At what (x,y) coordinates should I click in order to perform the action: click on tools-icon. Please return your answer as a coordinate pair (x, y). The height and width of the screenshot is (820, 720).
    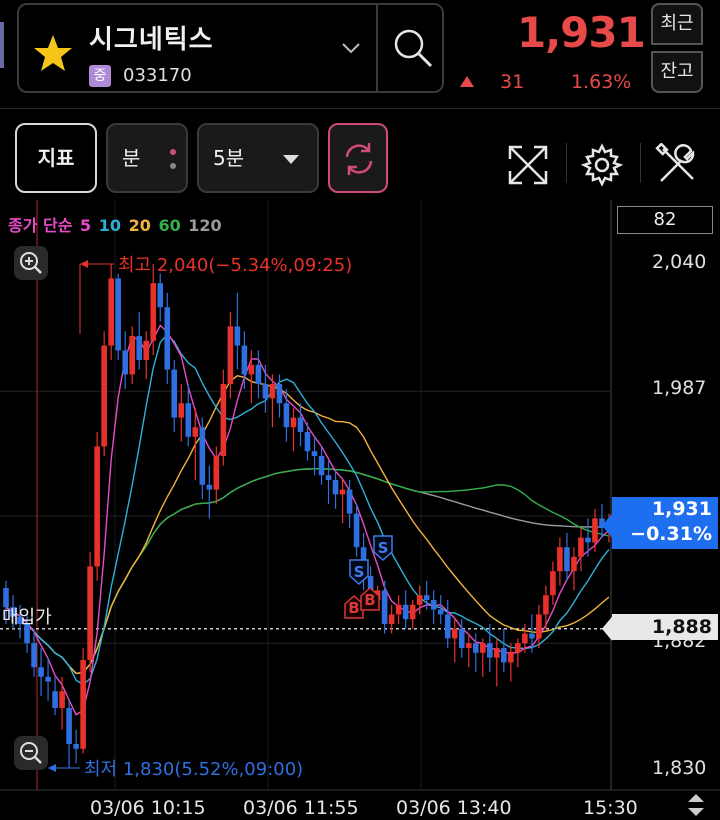
    Looking at the image, I should click on (677, 165).